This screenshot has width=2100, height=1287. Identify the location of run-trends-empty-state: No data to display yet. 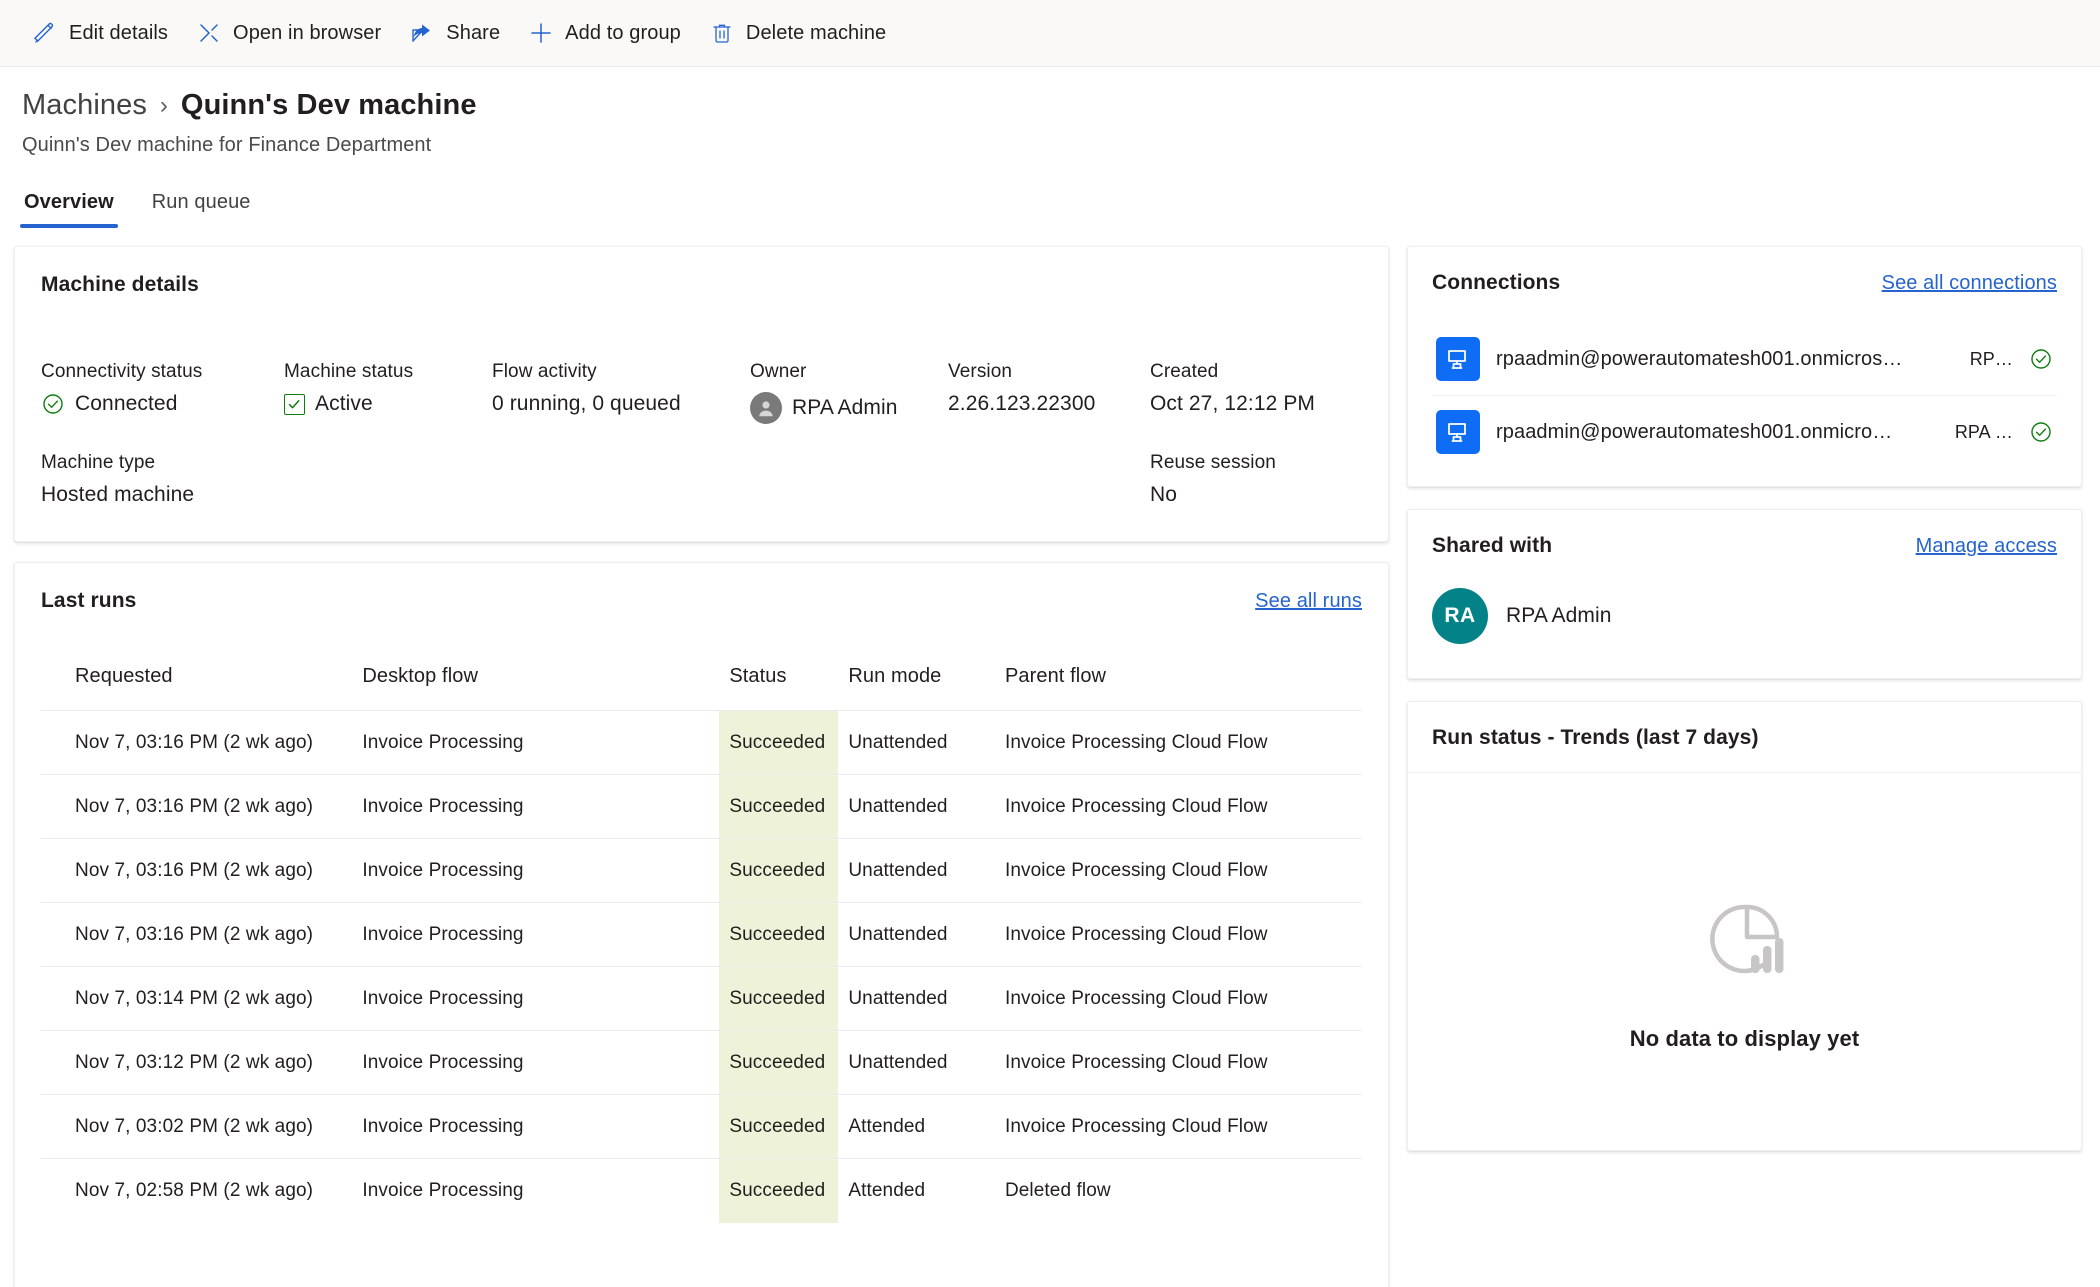
(1744, 912).